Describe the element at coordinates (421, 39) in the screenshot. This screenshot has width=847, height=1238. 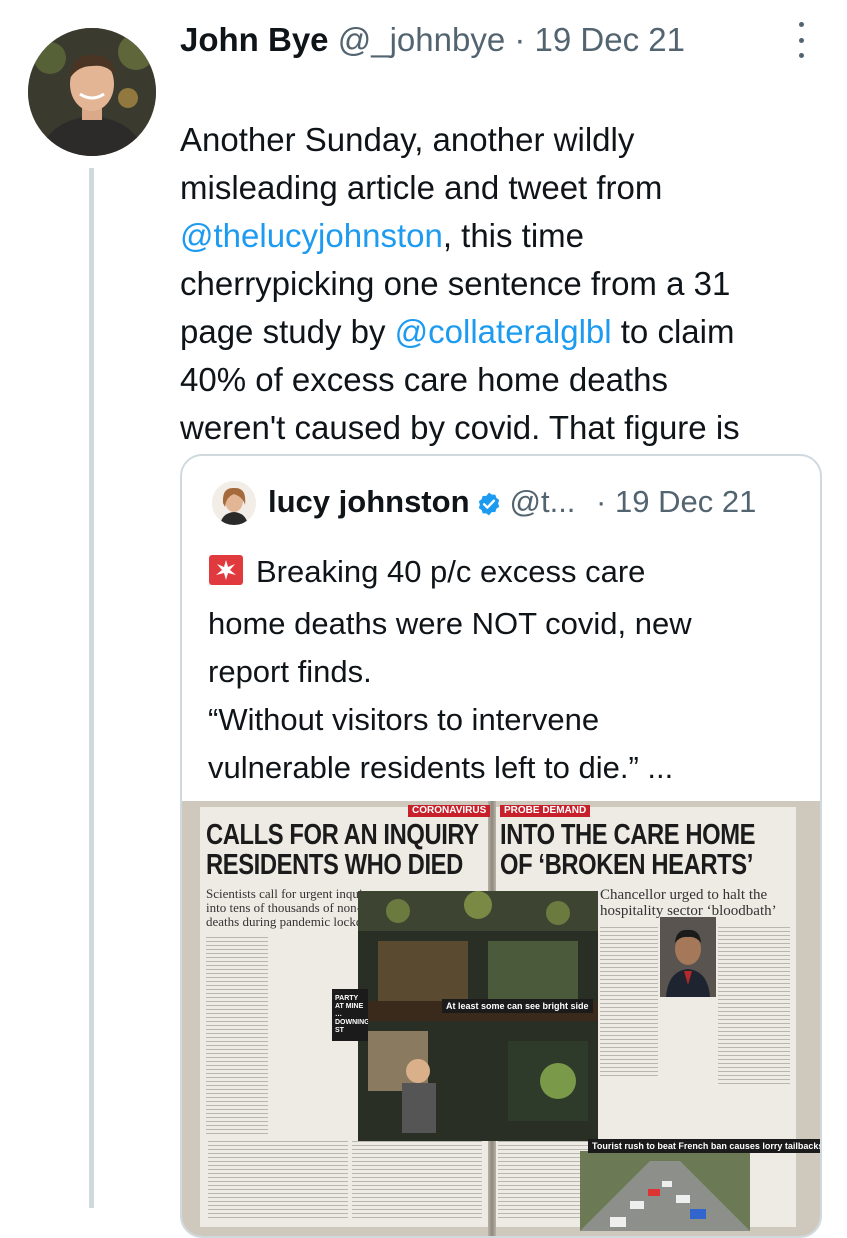
I see `author-handle: @_johnbye` at that location.